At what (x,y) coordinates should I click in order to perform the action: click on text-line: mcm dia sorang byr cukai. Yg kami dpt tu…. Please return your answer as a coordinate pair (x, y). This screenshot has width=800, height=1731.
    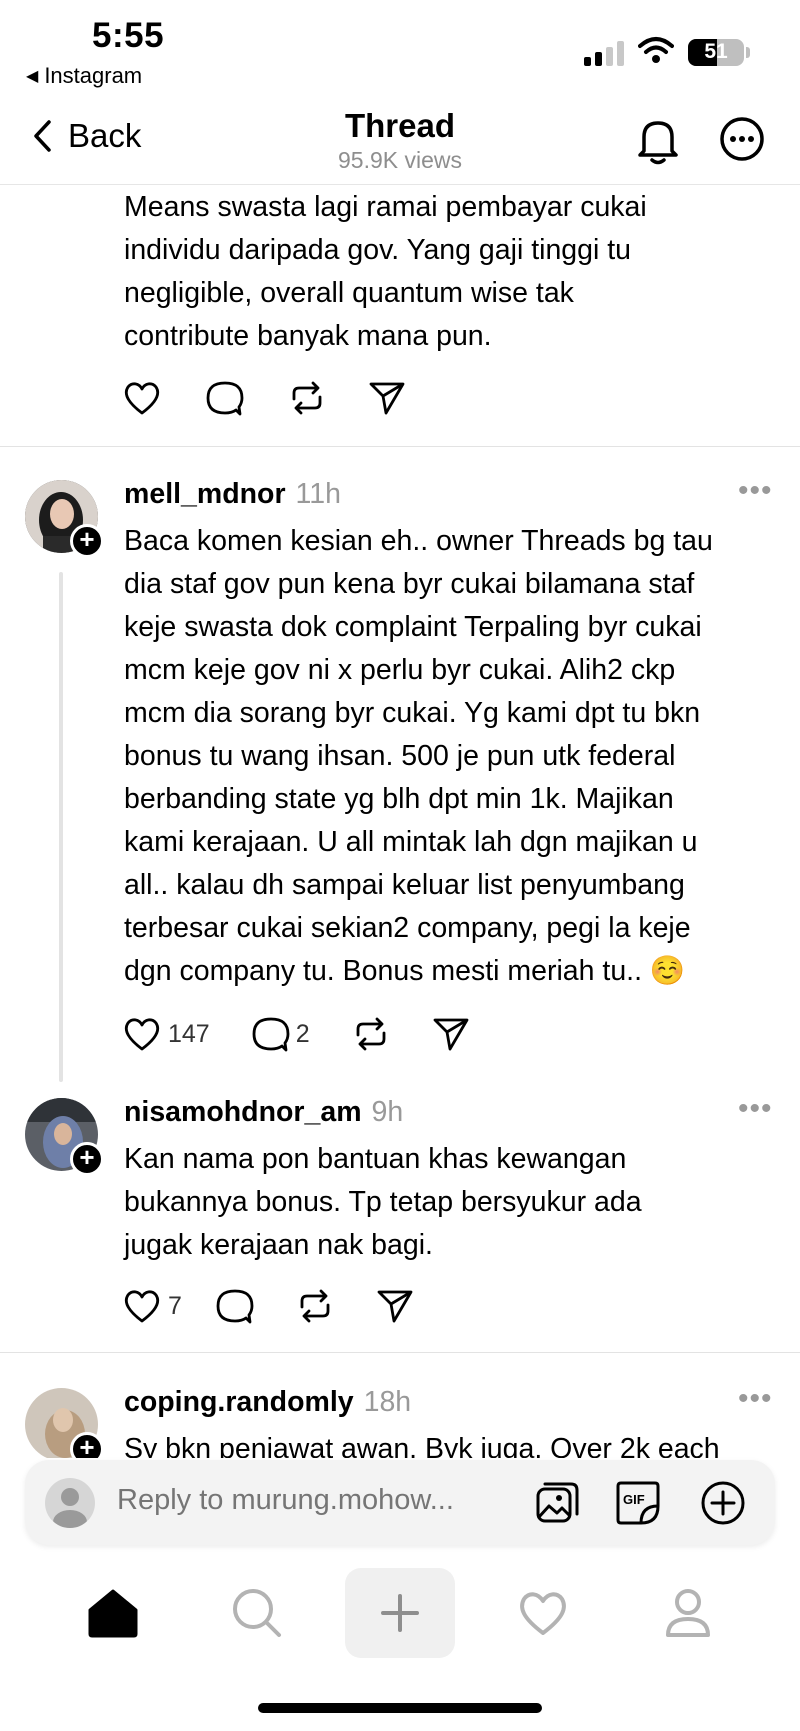
    Looking at the image, I should click on (412, 713).